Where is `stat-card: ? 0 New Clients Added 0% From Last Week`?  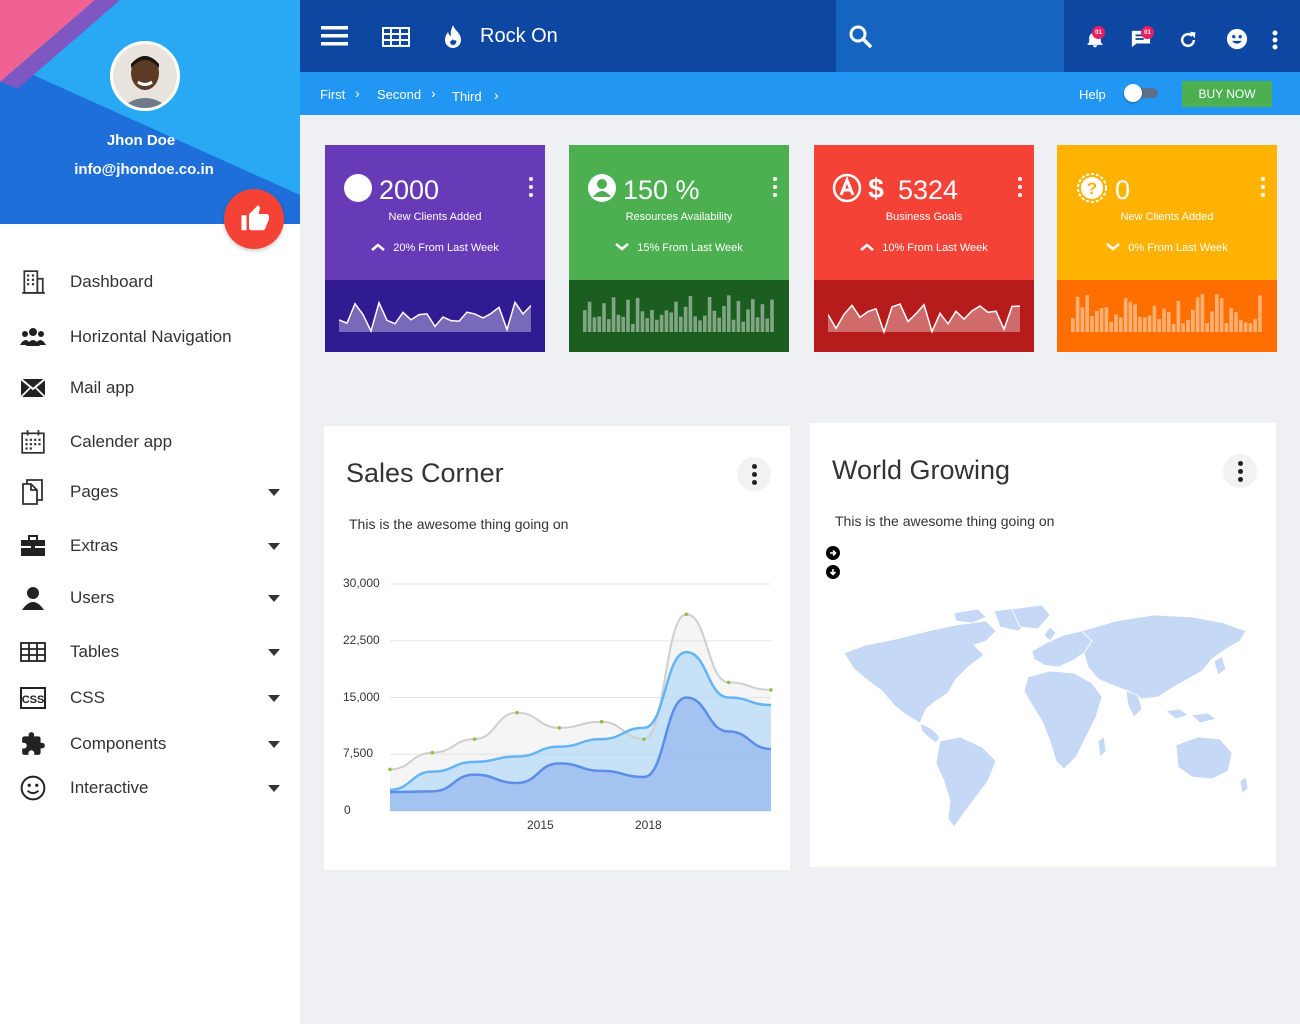
stat-card: ? 0 New Clients Added 0% From Last Week is located at coordinates (1167, 248).